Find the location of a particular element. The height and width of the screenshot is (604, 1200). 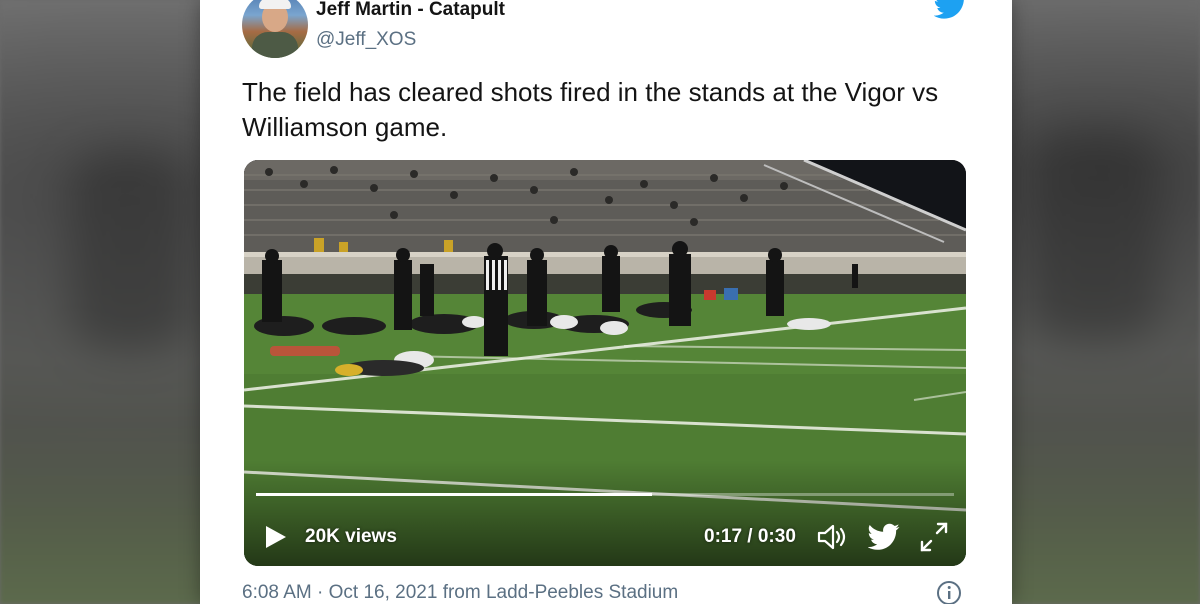

meta-from-label: from is located at coordinates (461, 592).